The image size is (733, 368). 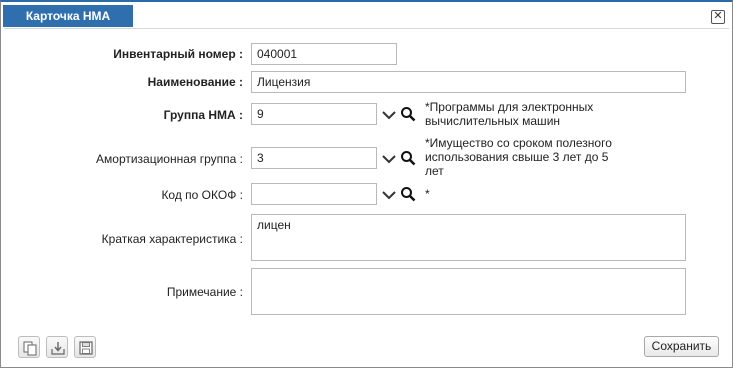 I want to click on nma-group-label: Группа НМА :, so click(x=203, y=115).